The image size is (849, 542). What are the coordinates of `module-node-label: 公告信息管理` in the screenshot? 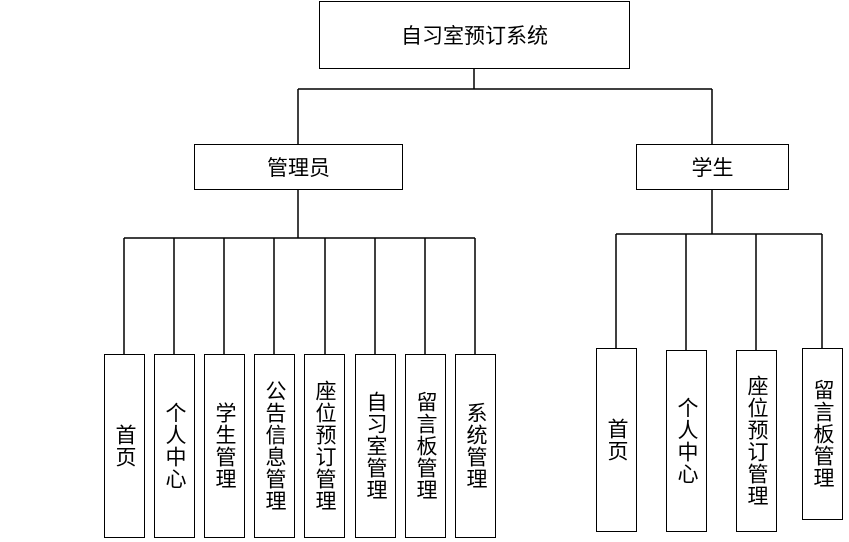 It's located at (274, 446).